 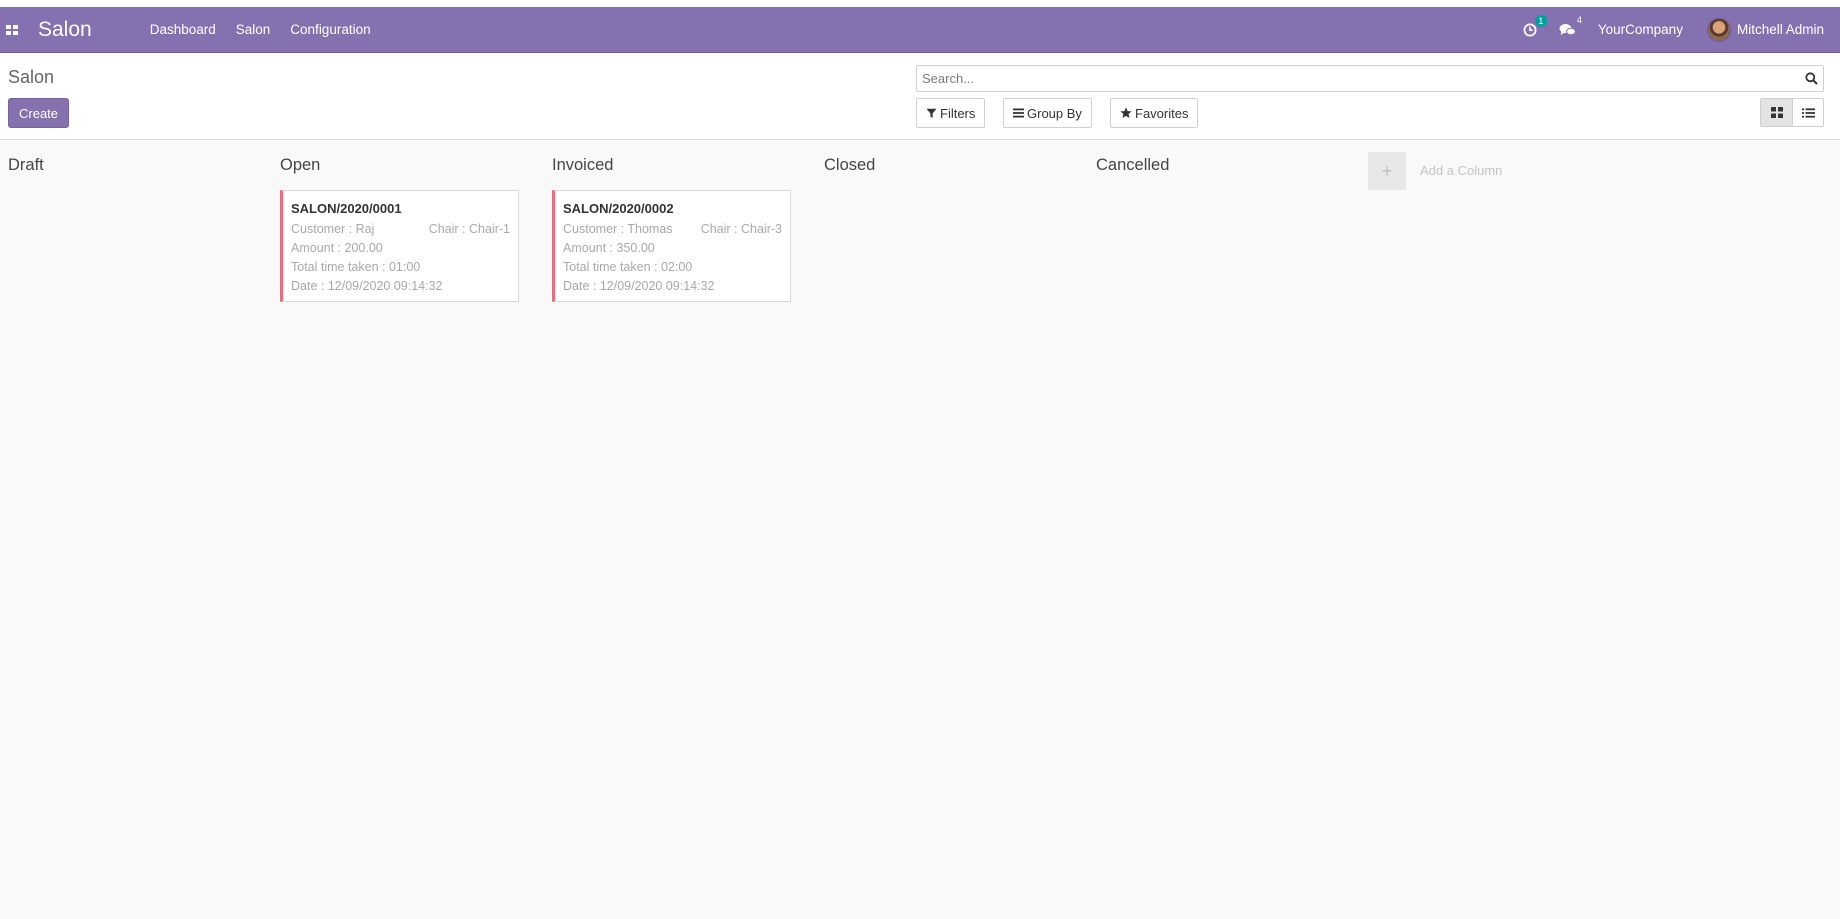 What do you see at coordinates (1054, 113) in the screenshot?
I see `group-by-label: Group By` at bounding box center [1054, 113].